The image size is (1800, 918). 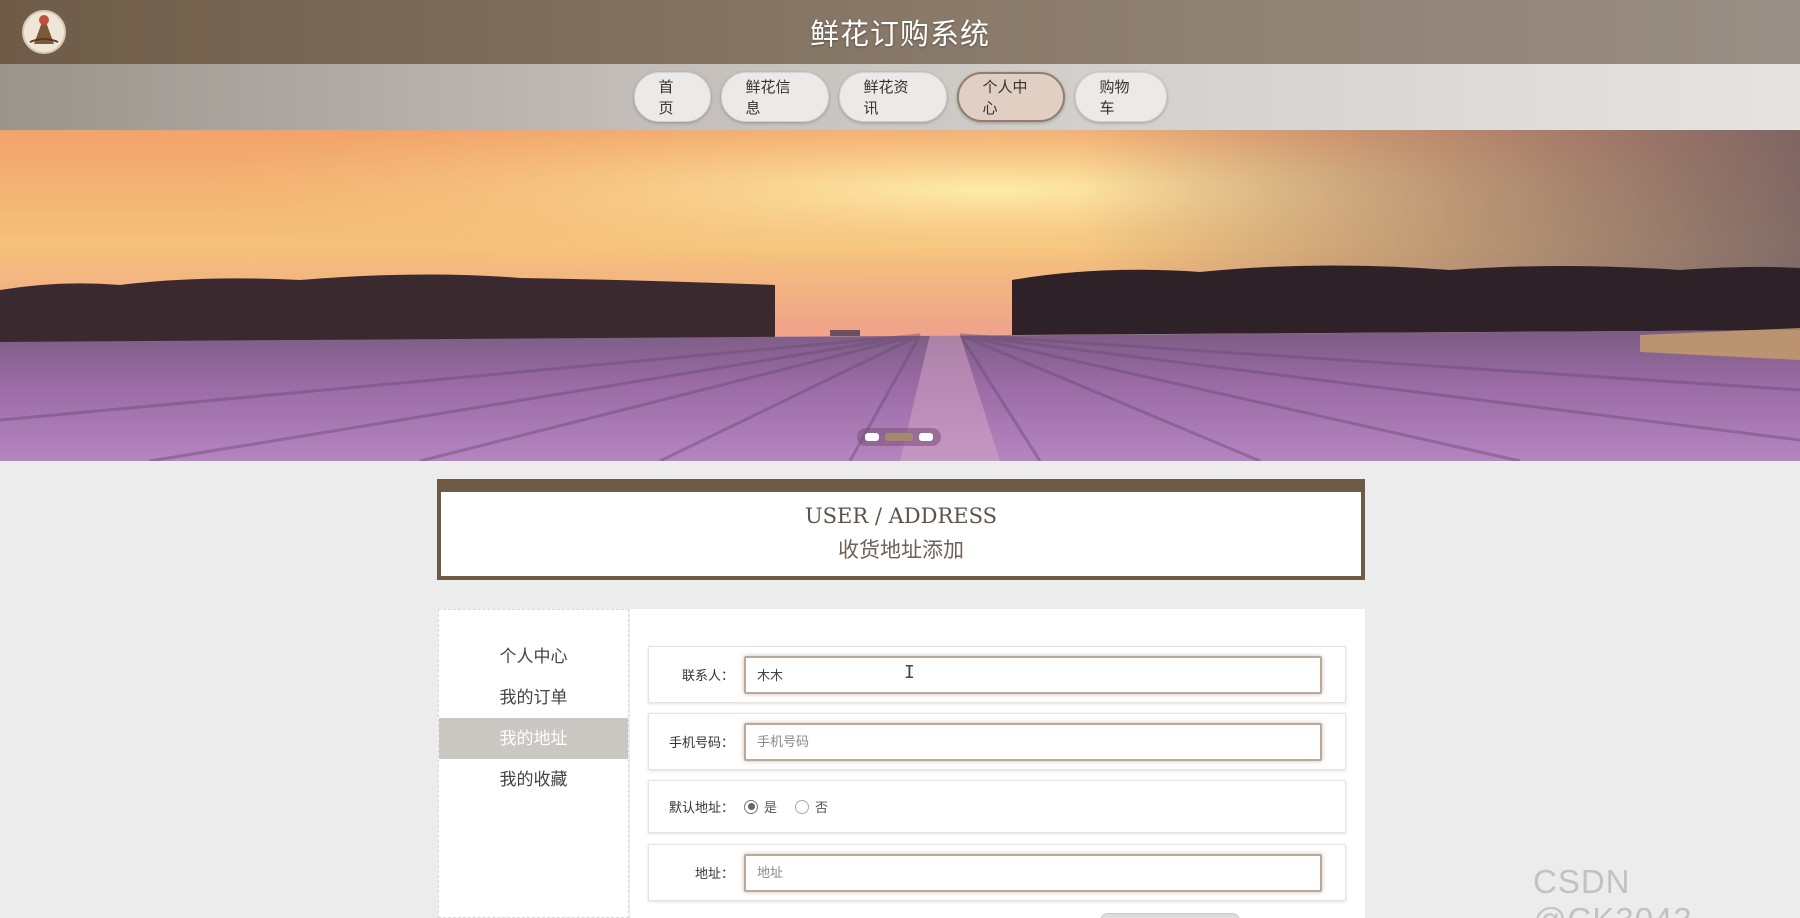 What do you see at coordinates (821, 806) in the screenshot?
I see `default-no-label: 否` at bounding box center [821, 806].